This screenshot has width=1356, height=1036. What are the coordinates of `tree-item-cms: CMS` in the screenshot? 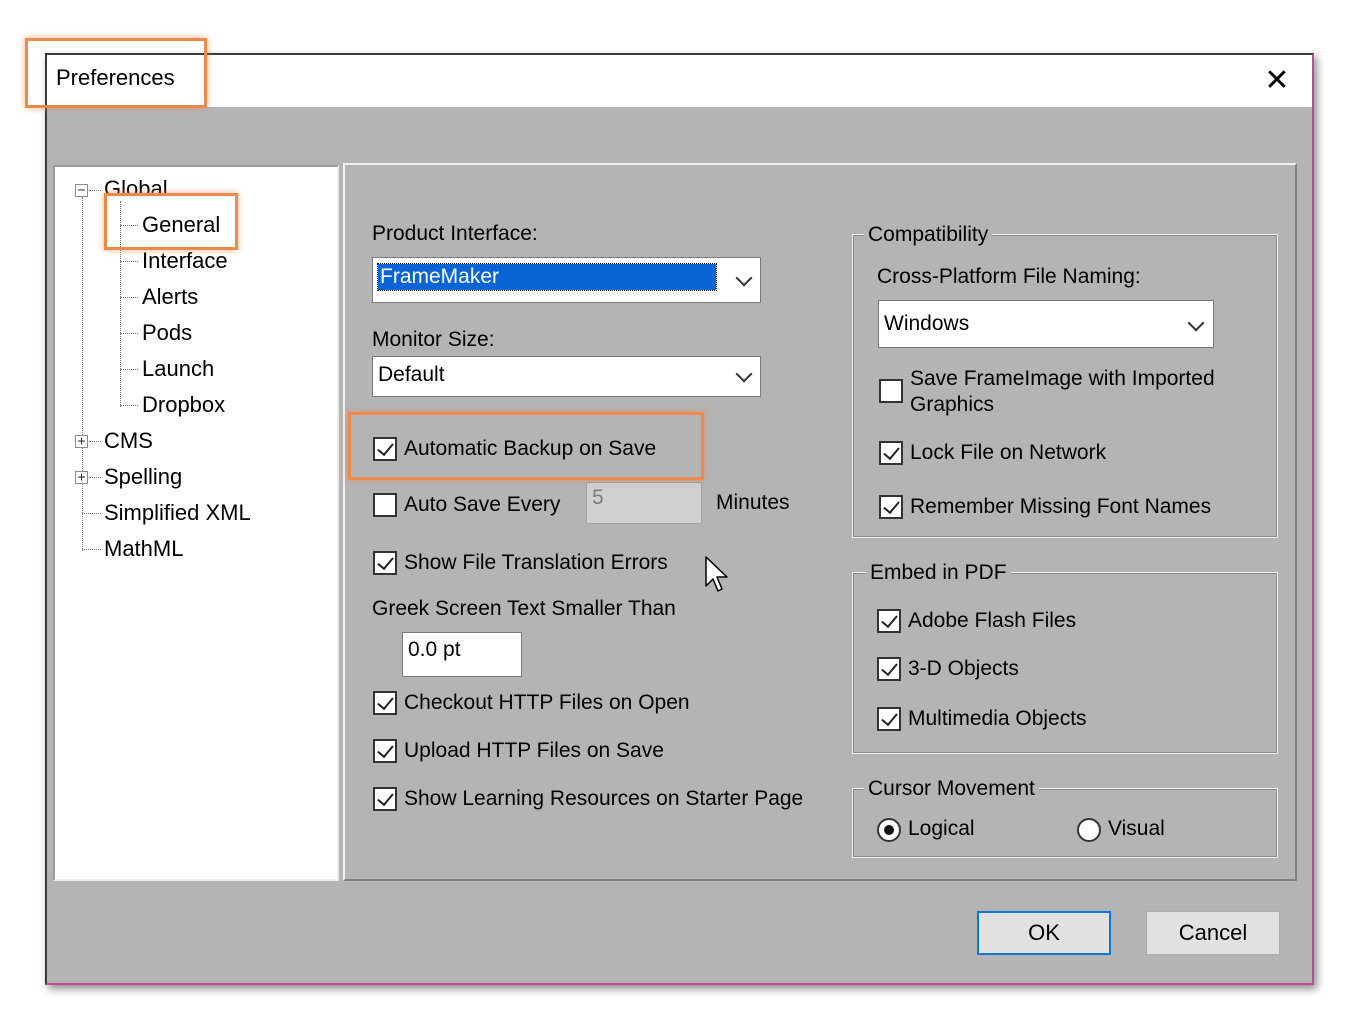 It's located at (128, 441).